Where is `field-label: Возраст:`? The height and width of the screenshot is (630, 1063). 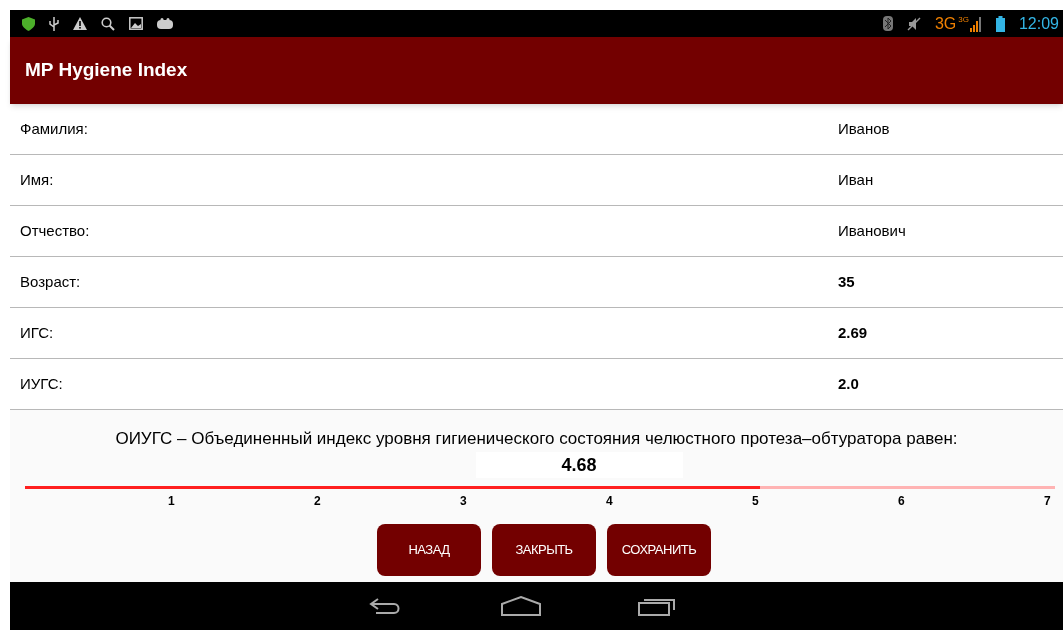 field-label: Возраст: is located at coordinates (50, 281).